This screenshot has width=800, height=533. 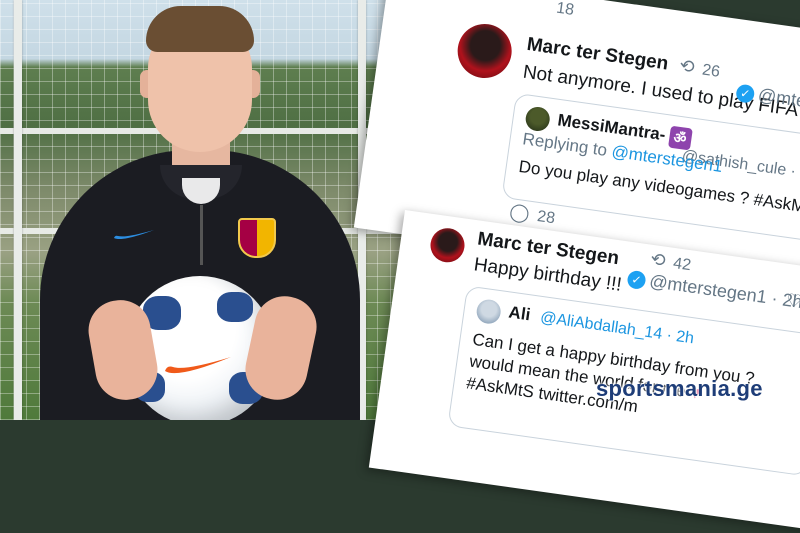 What do you see at coordinates (680, 138) in the screenshot?
I see `om-symbol-icon: ॐ` at bounding box center [680, 138].